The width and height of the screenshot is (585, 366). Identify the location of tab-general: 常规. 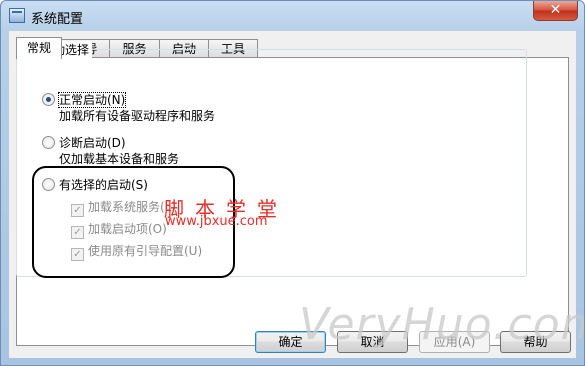
(39, 48).